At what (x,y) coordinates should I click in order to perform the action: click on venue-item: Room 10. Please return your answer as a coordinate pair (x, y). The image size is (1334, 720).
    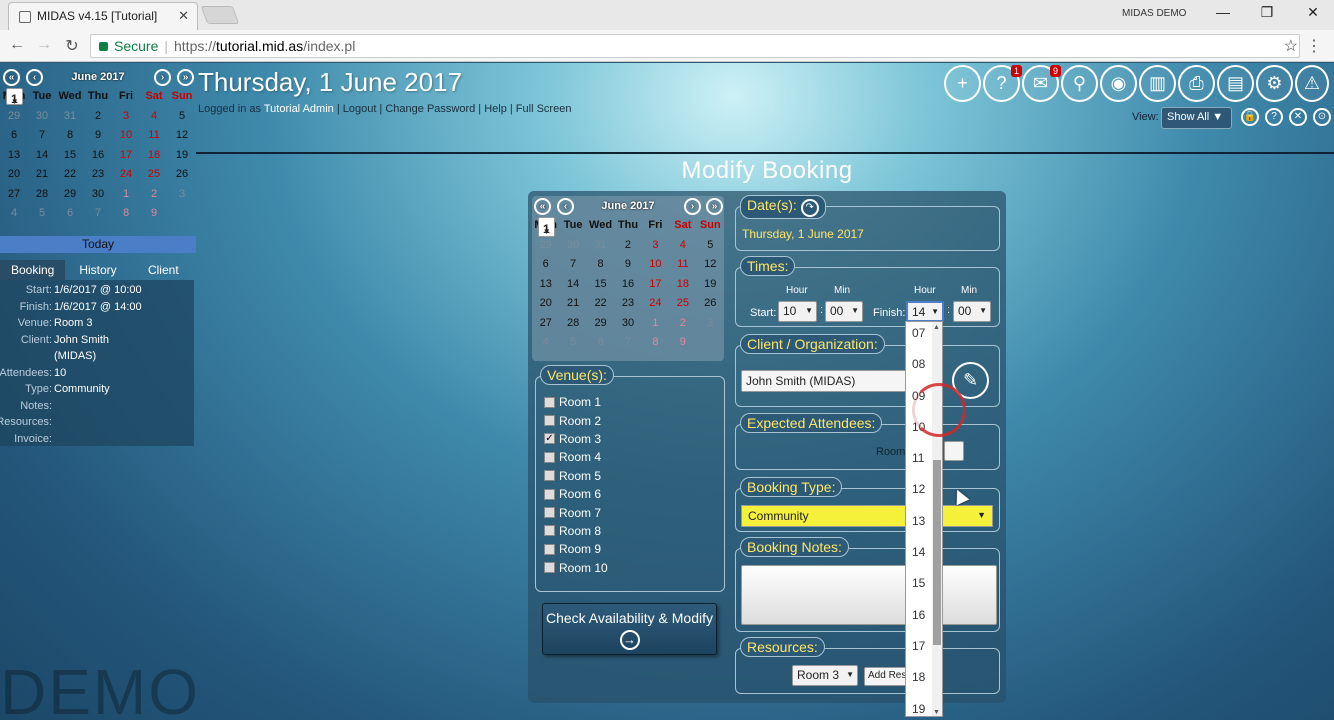
    Looking at the image, I should click on (576, 568).